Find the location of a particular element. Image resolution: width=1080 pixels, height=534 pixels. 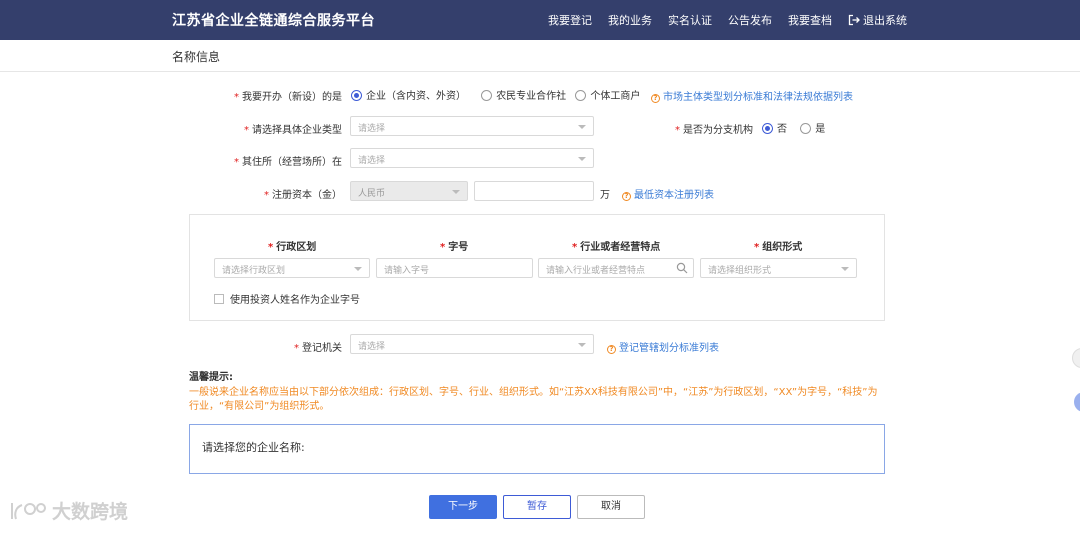

logout-button: 退出系统 is located at coordinates (877, 20).